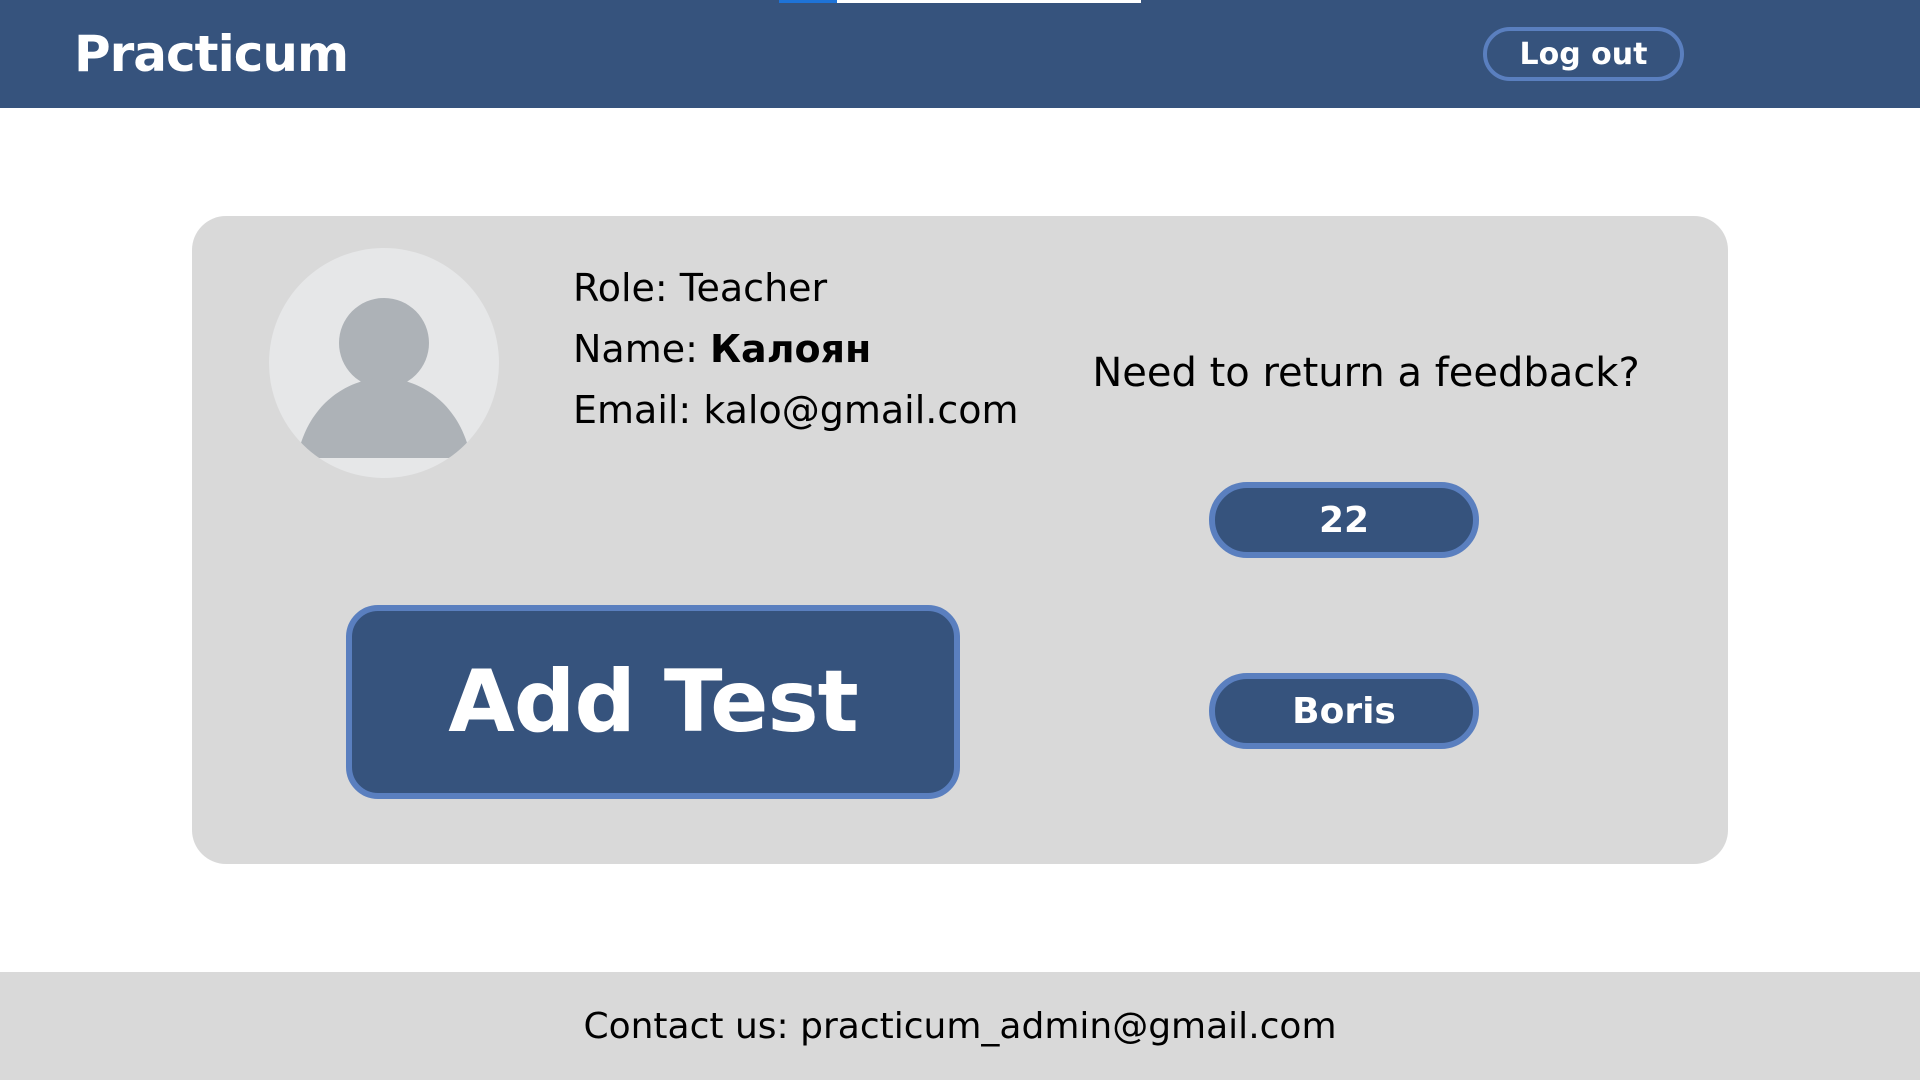 This screenshot has width=1920, height=1080. I want to click on top-header: Practicum Log out, so click(960, 54).